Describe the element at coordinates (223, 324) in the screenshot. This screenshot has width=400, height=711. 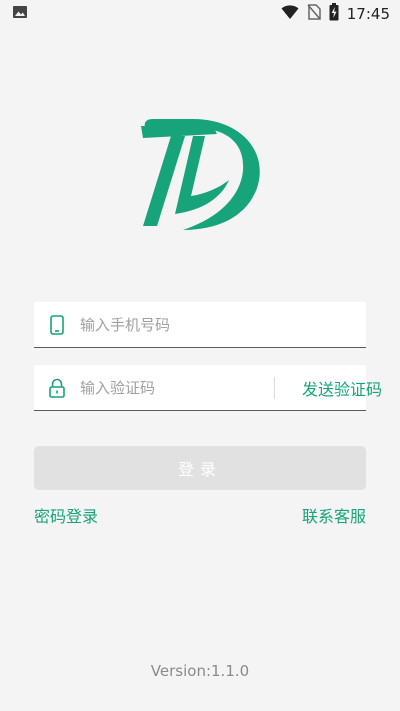
I see `phone-input` at that location.